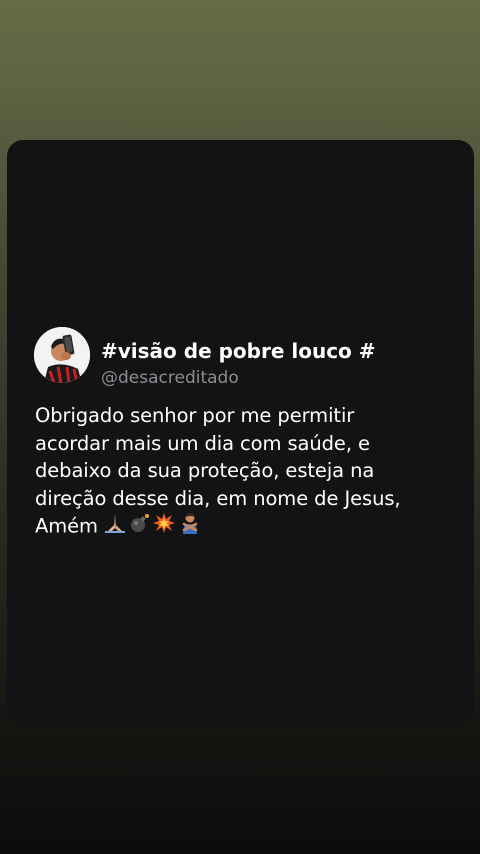  What do you see at coordinates (238, 351) in the screenshot?
I see `display-name: #visão de pobre louco #` at bounding box center [238, 351].